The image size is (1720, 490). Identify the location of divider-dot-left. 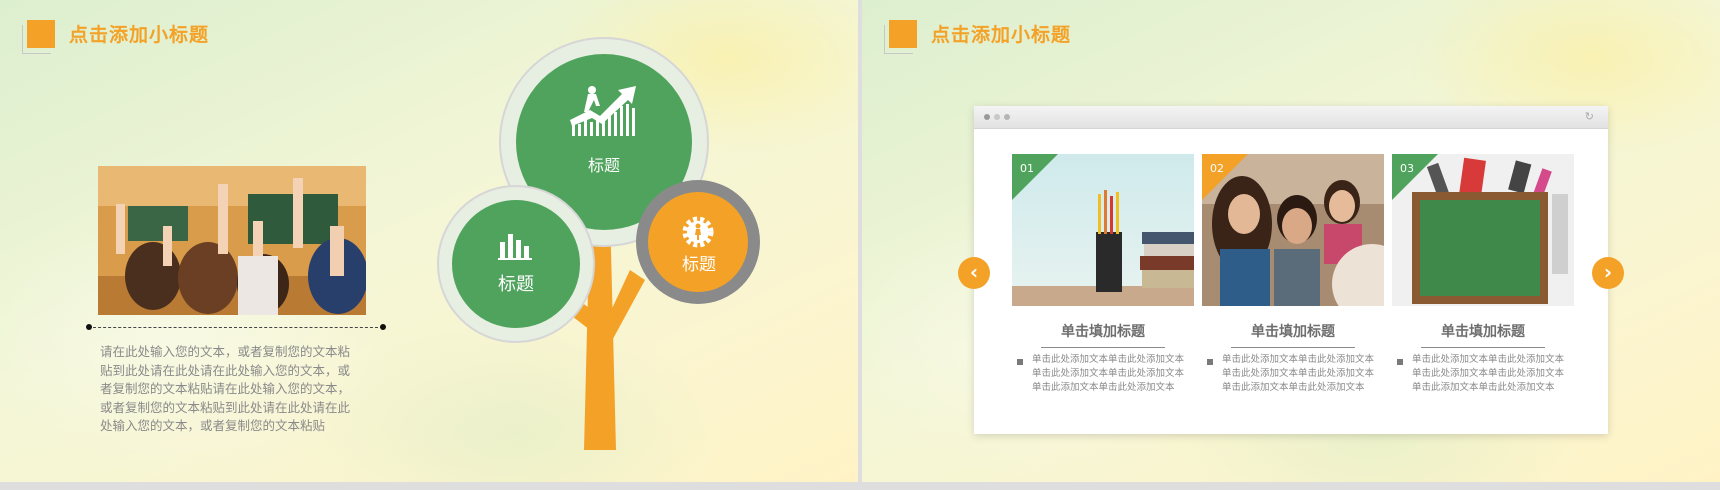
(89, 327).